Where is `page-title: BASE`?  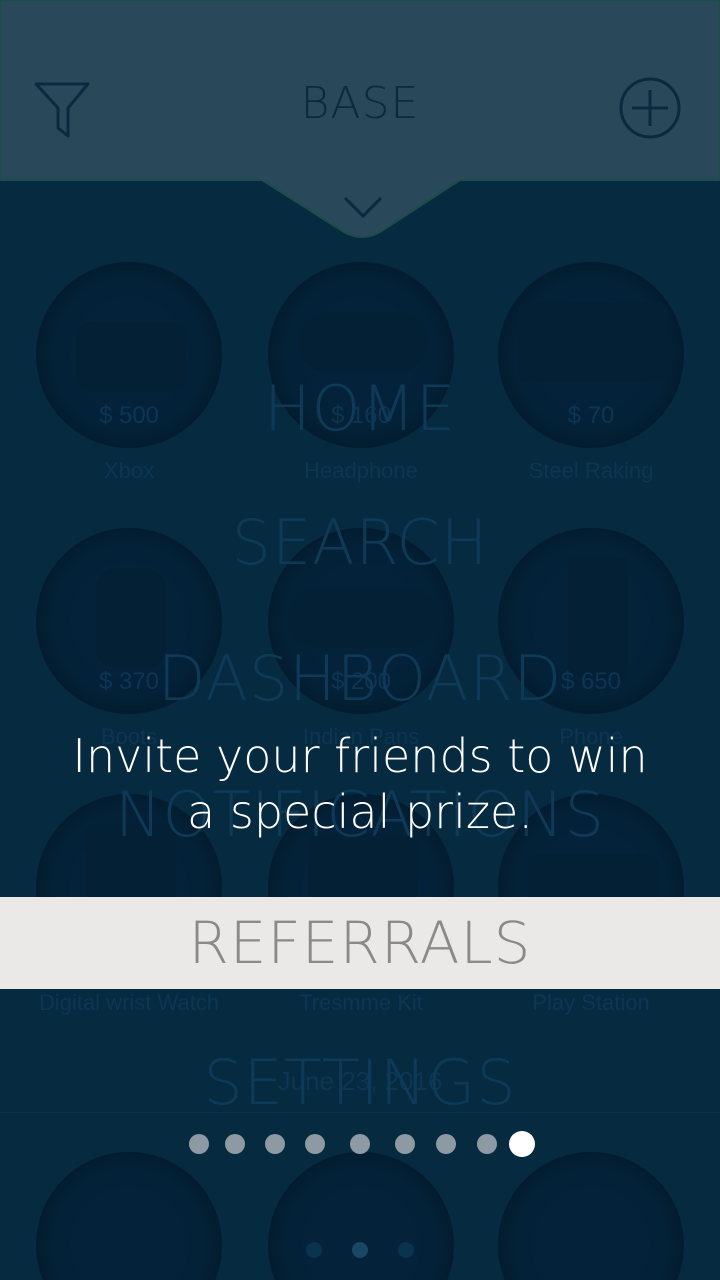
page-title: BASE is located at coordinates (360, 103).